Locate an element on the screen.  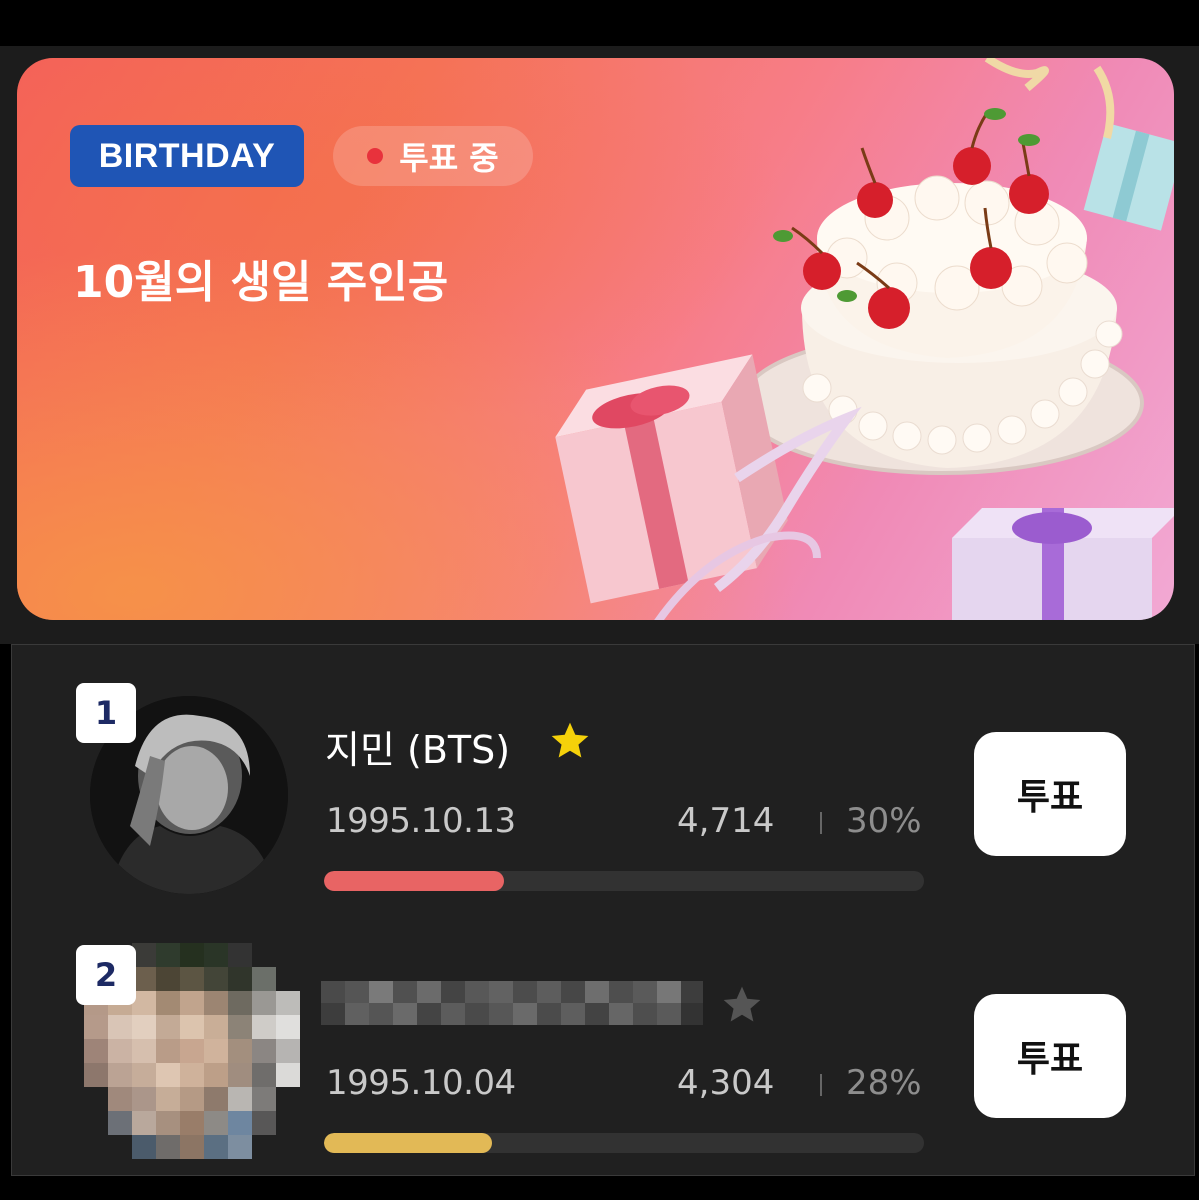
candidate-name-redacted is located at coordinates (512, 1003).